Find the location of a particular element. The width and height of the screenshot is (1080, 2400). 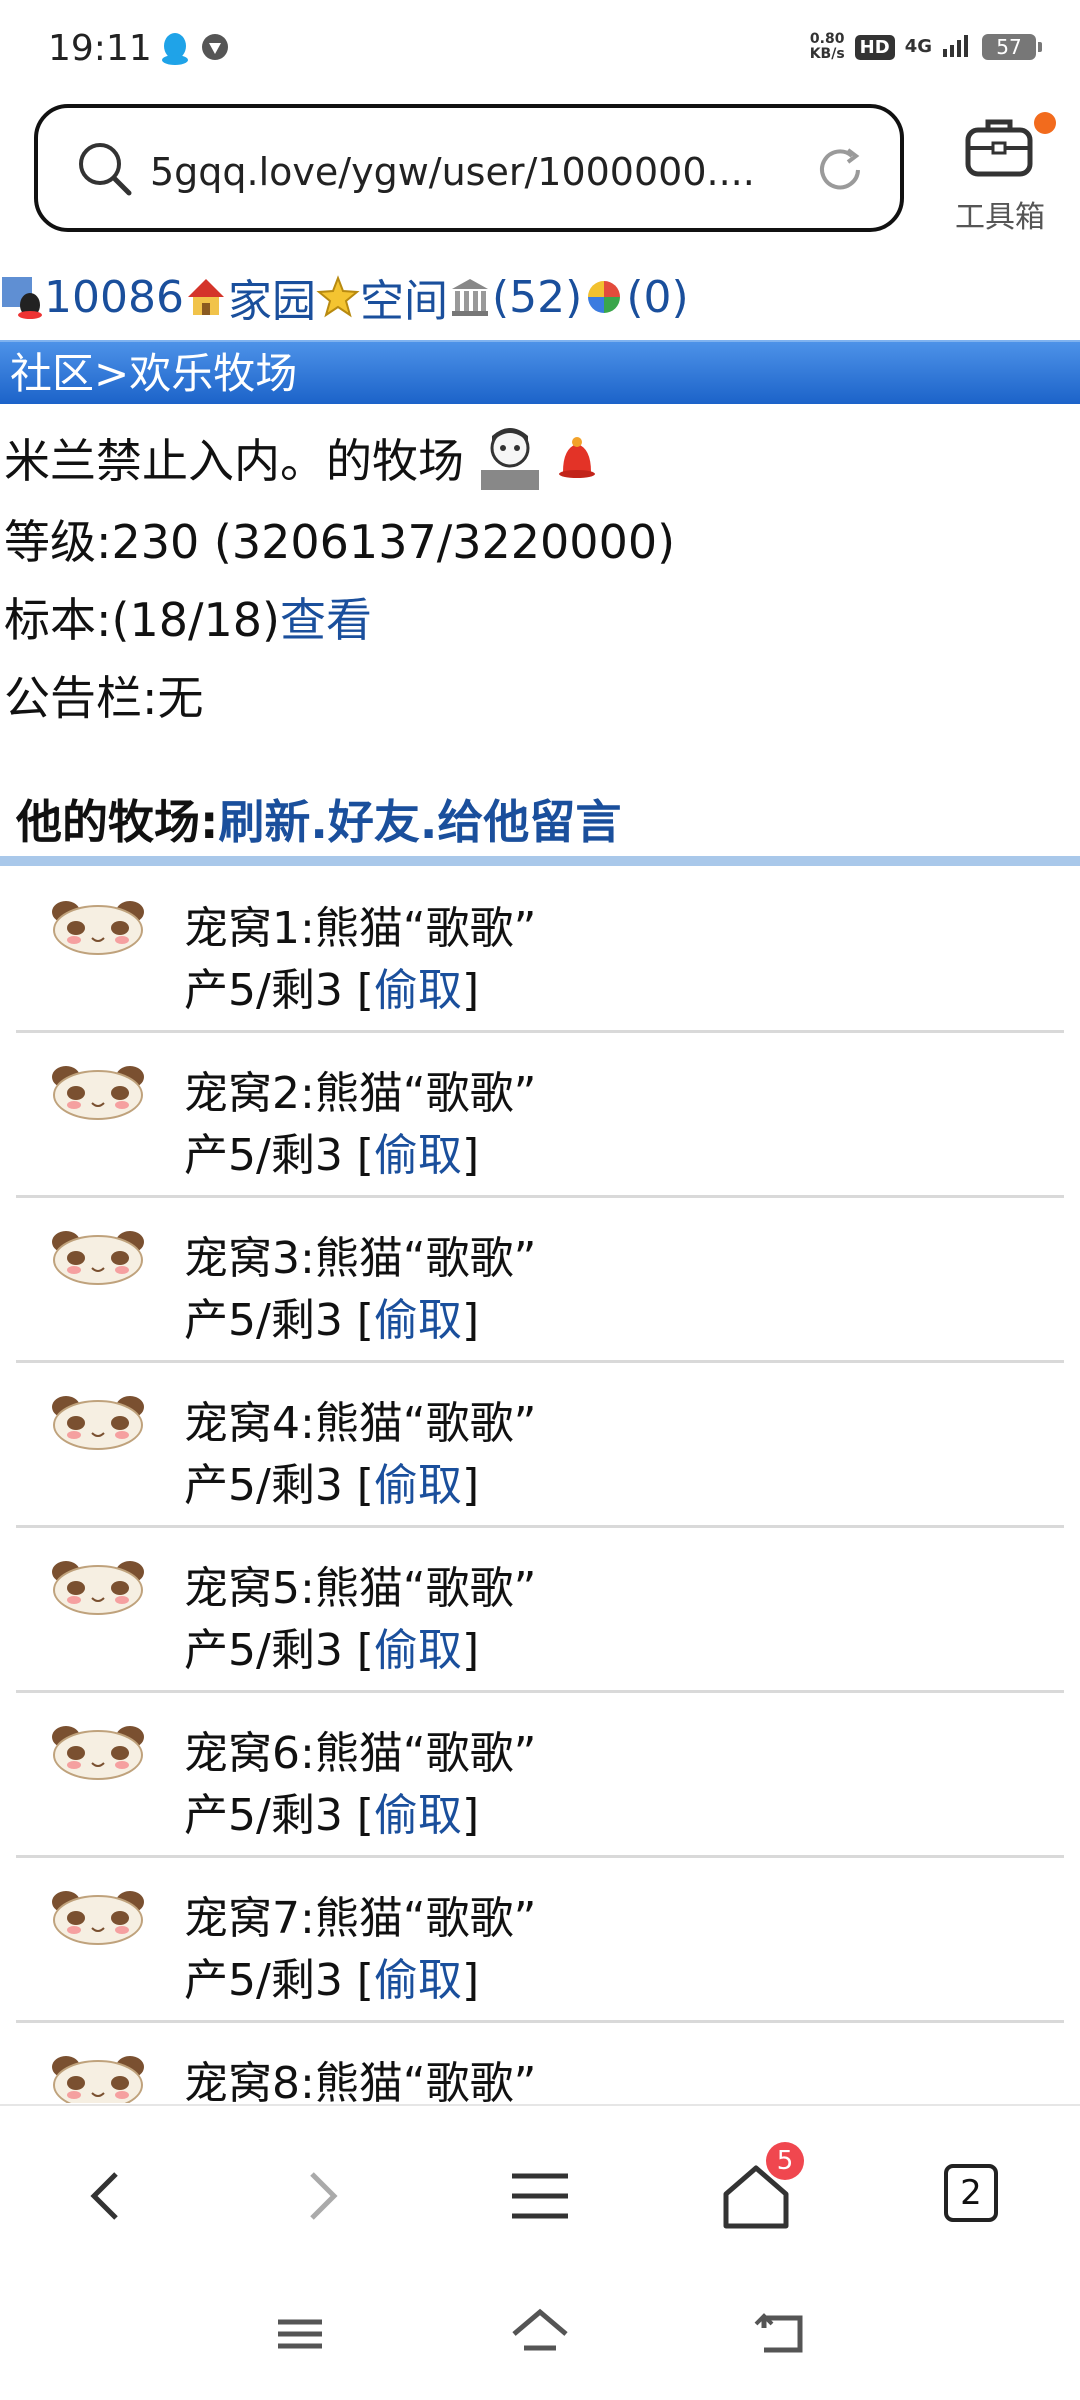

browser-notification-icon is located at coordinates (215, 49).